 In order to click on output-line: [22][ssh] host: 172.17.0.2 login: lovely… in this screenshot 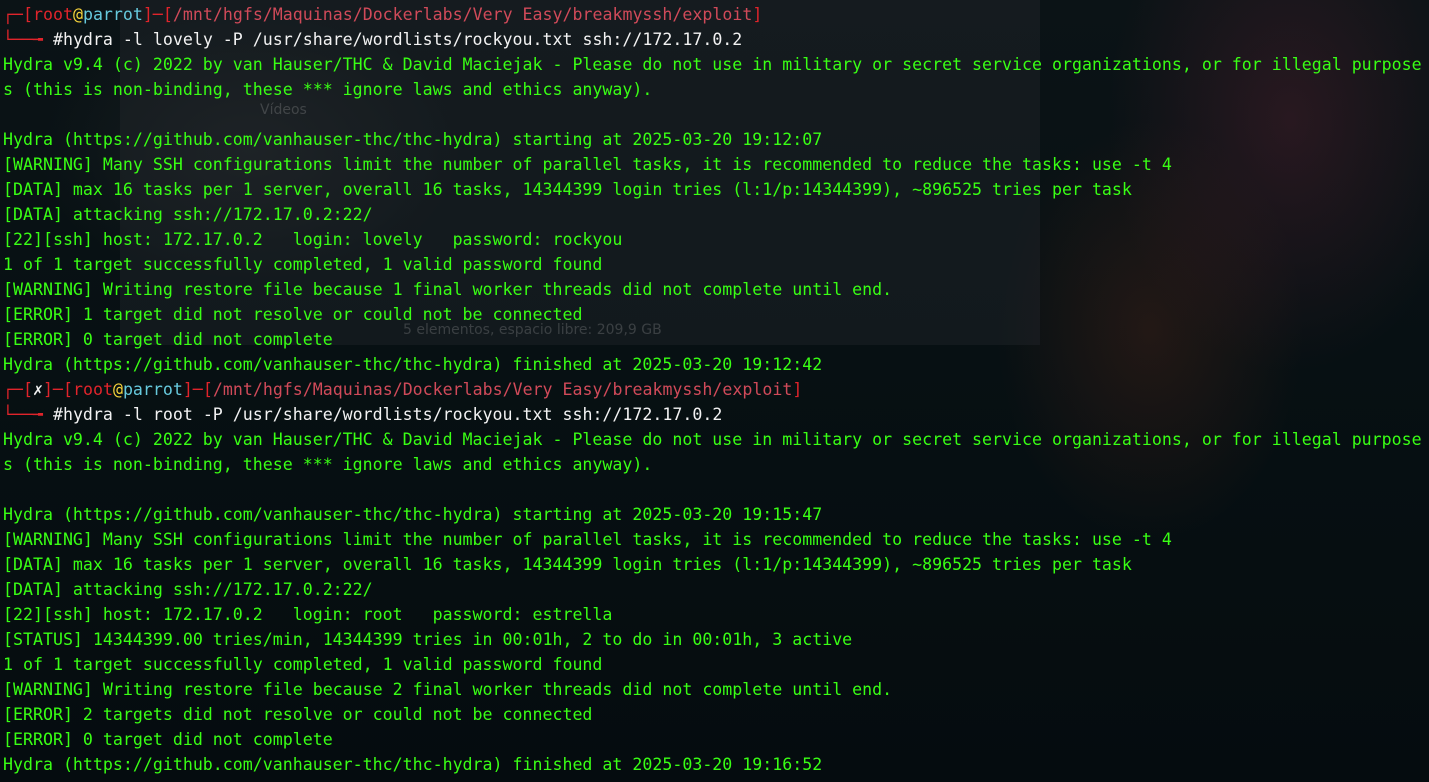, I will do `click(313, 239)`.